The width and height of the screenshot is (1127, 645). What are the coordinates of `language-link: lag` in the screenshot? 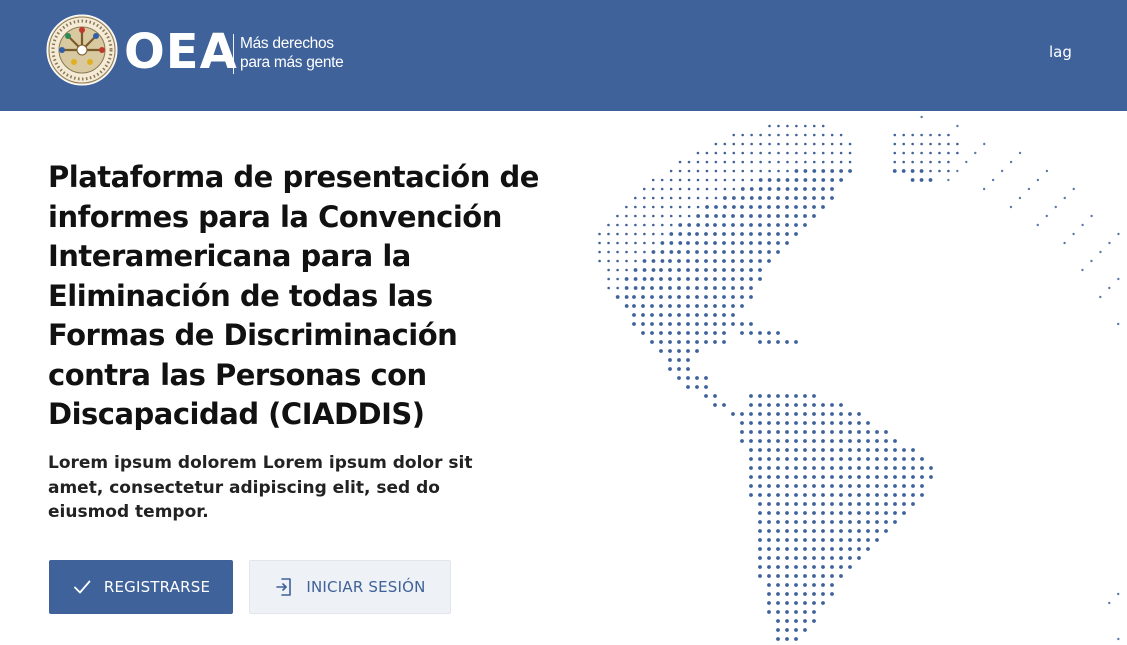 It's located at (1060, 52).